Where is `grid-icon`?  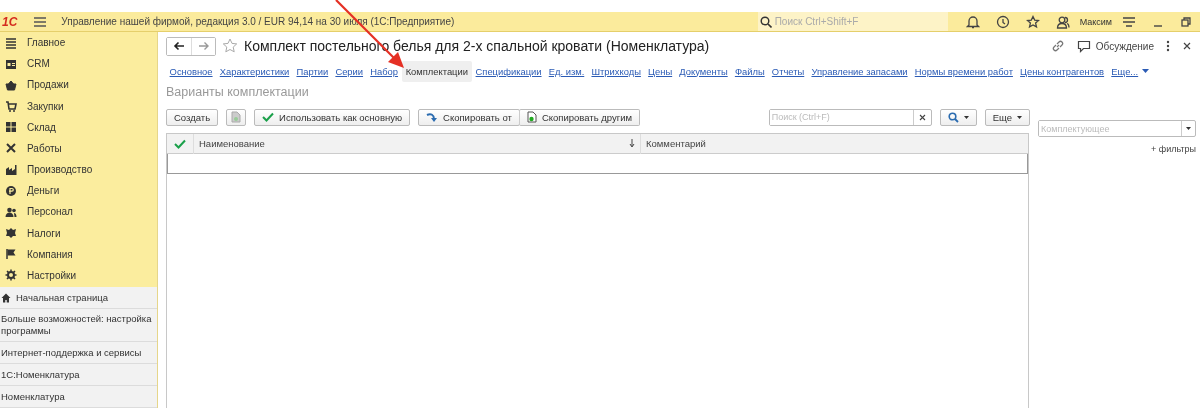
grid-icon is located at coordinates (11, 127).